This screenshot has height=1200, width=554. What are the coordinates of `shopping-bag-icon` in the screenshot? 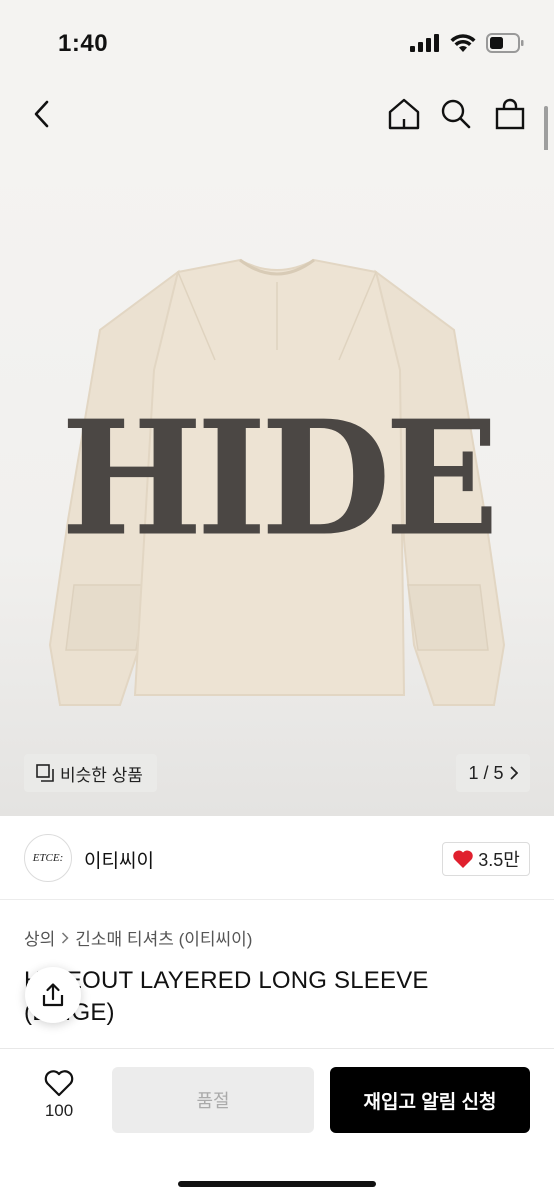 It's located at (510, 114).